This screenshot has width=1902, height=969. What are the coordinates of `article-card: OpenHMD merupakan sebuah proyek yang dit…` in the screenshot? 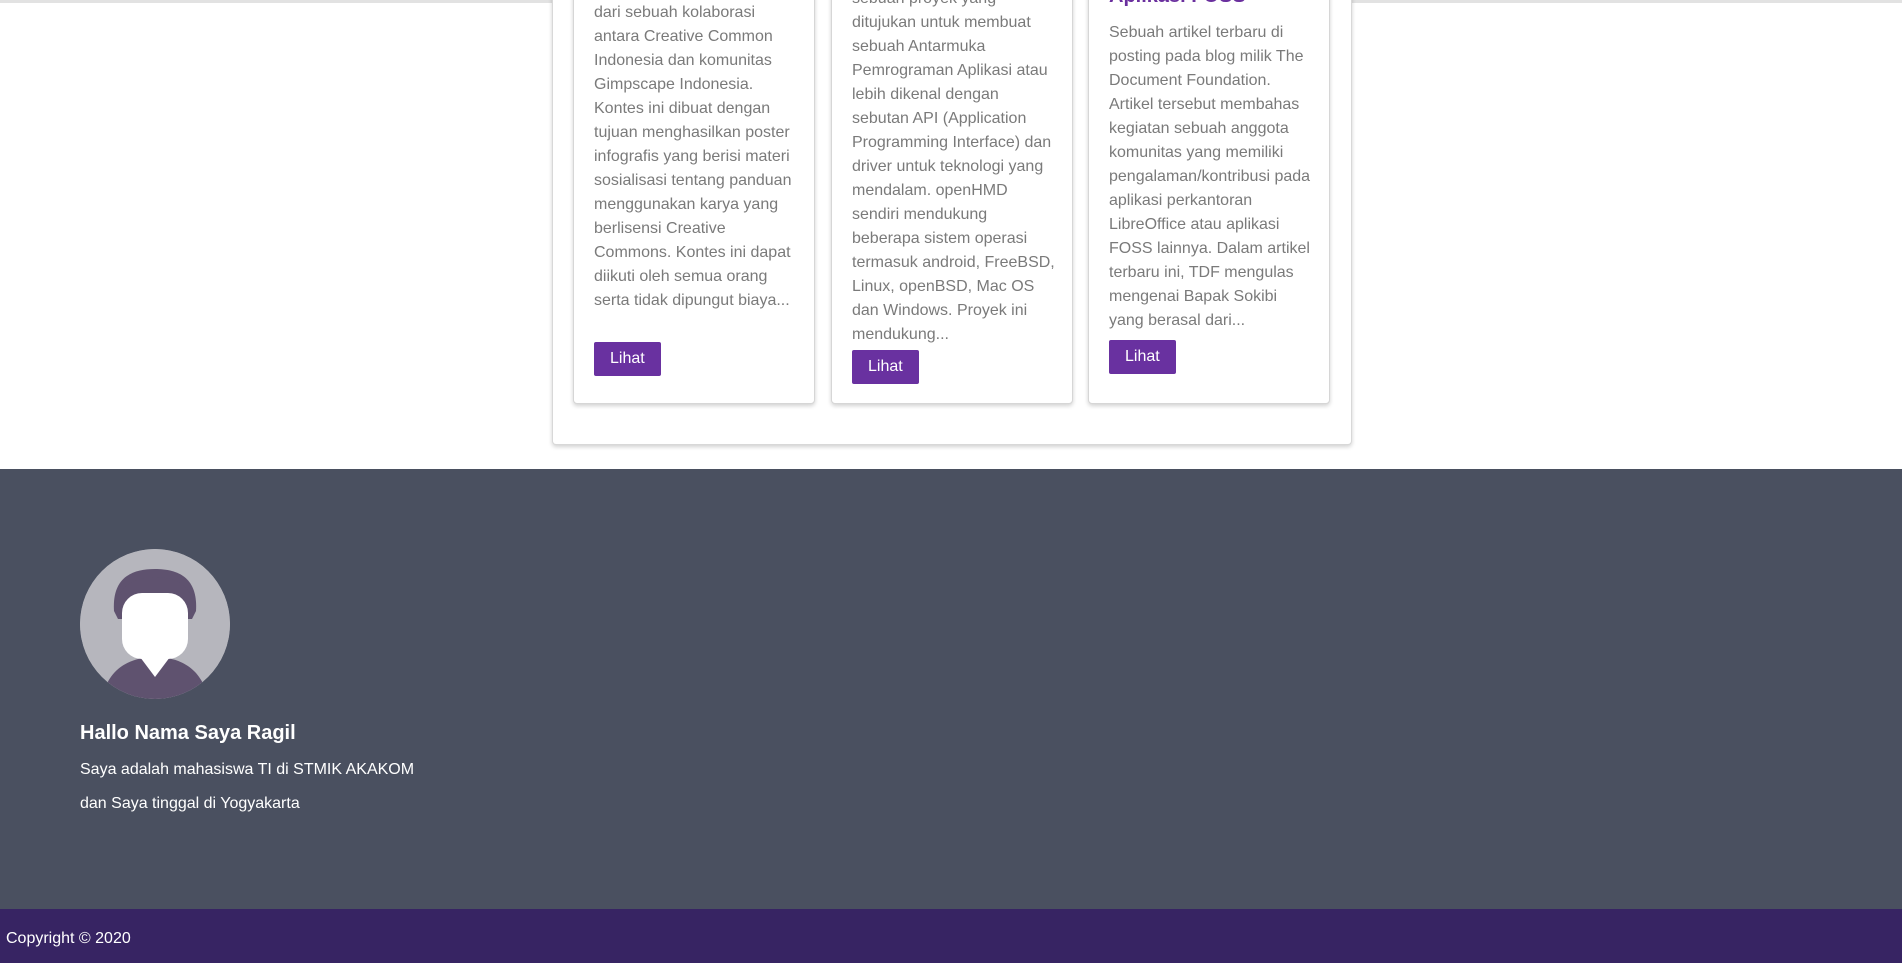 It's located at (952, 202).